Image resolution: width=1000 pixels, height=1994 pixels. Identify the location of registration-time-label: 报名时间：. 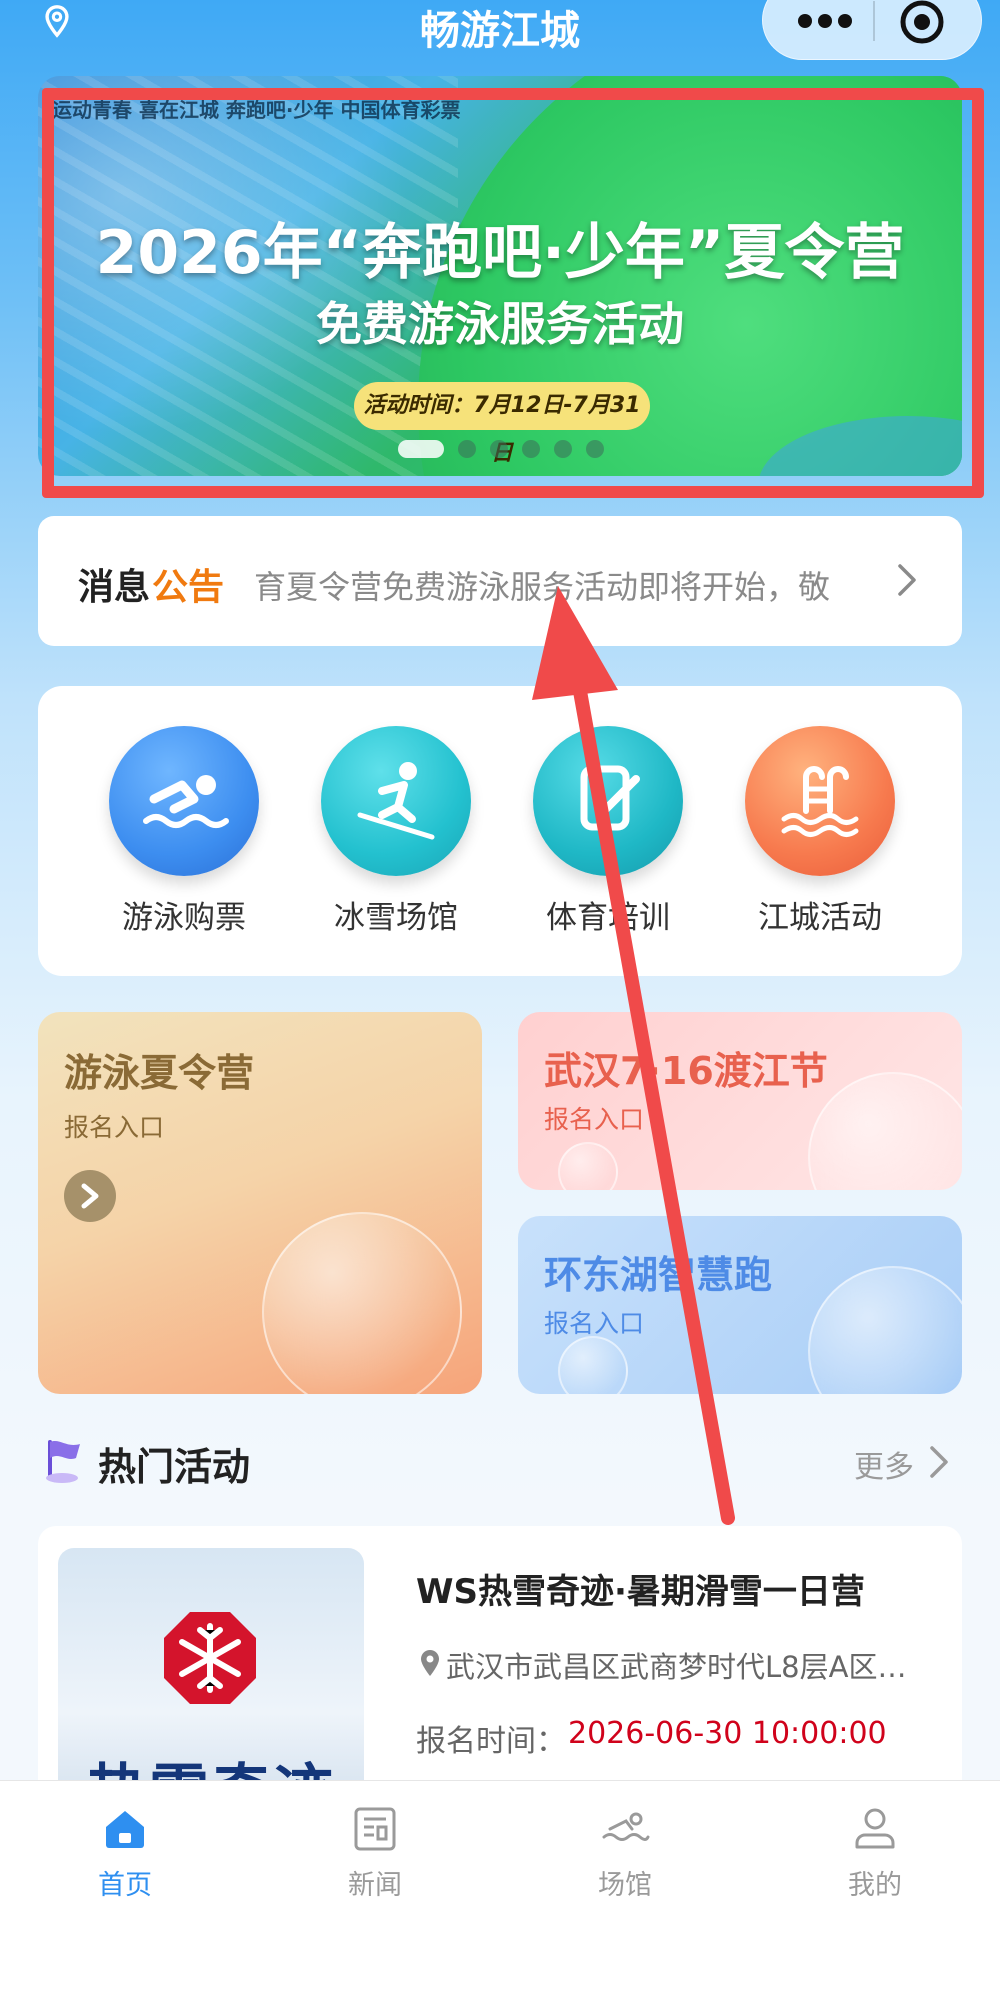
(491, 1741).